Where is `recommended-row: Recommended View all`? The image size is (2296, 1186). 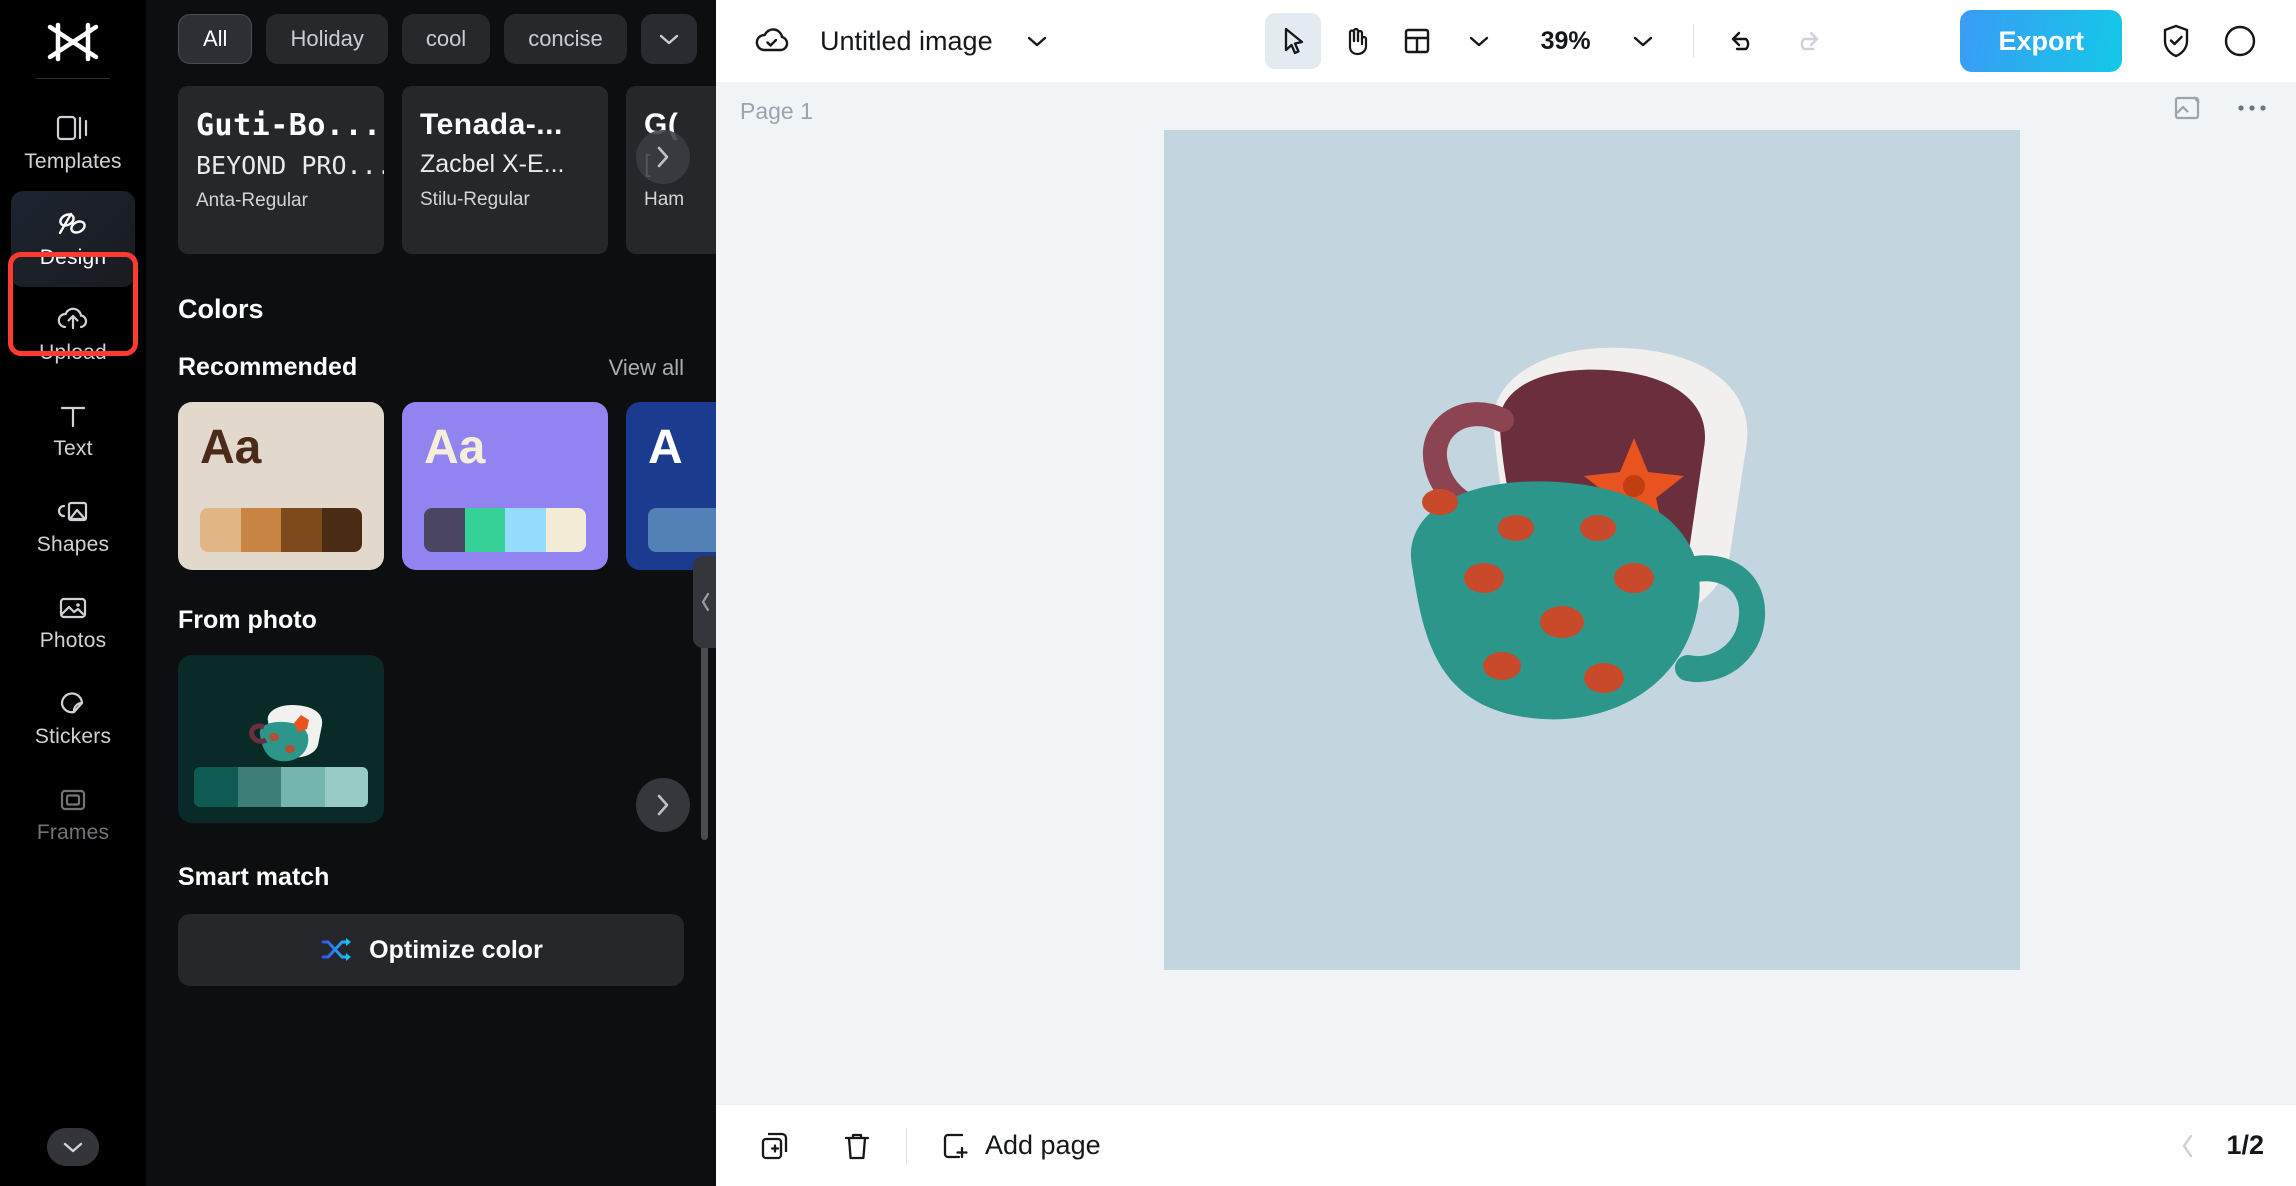
recommended-row: Recommended View all is located at coordinates (431, 353).